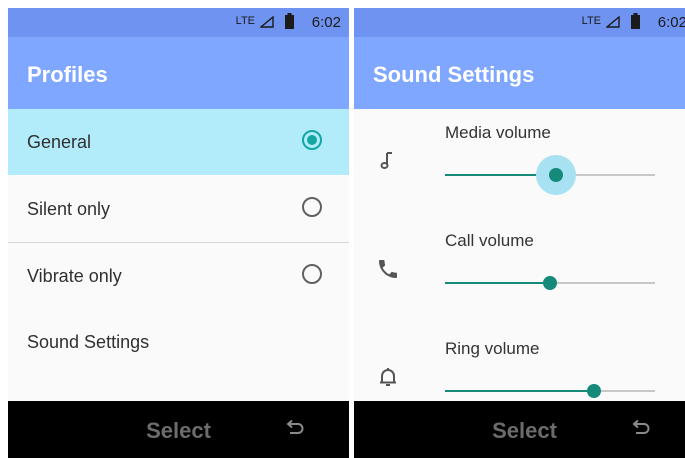 The height and width of the screenshot is (458, 685). What do you see at coordinates (498, 132) in the screenshot?
I see `volume-label: Media volume` at bounding box center [498, 132].